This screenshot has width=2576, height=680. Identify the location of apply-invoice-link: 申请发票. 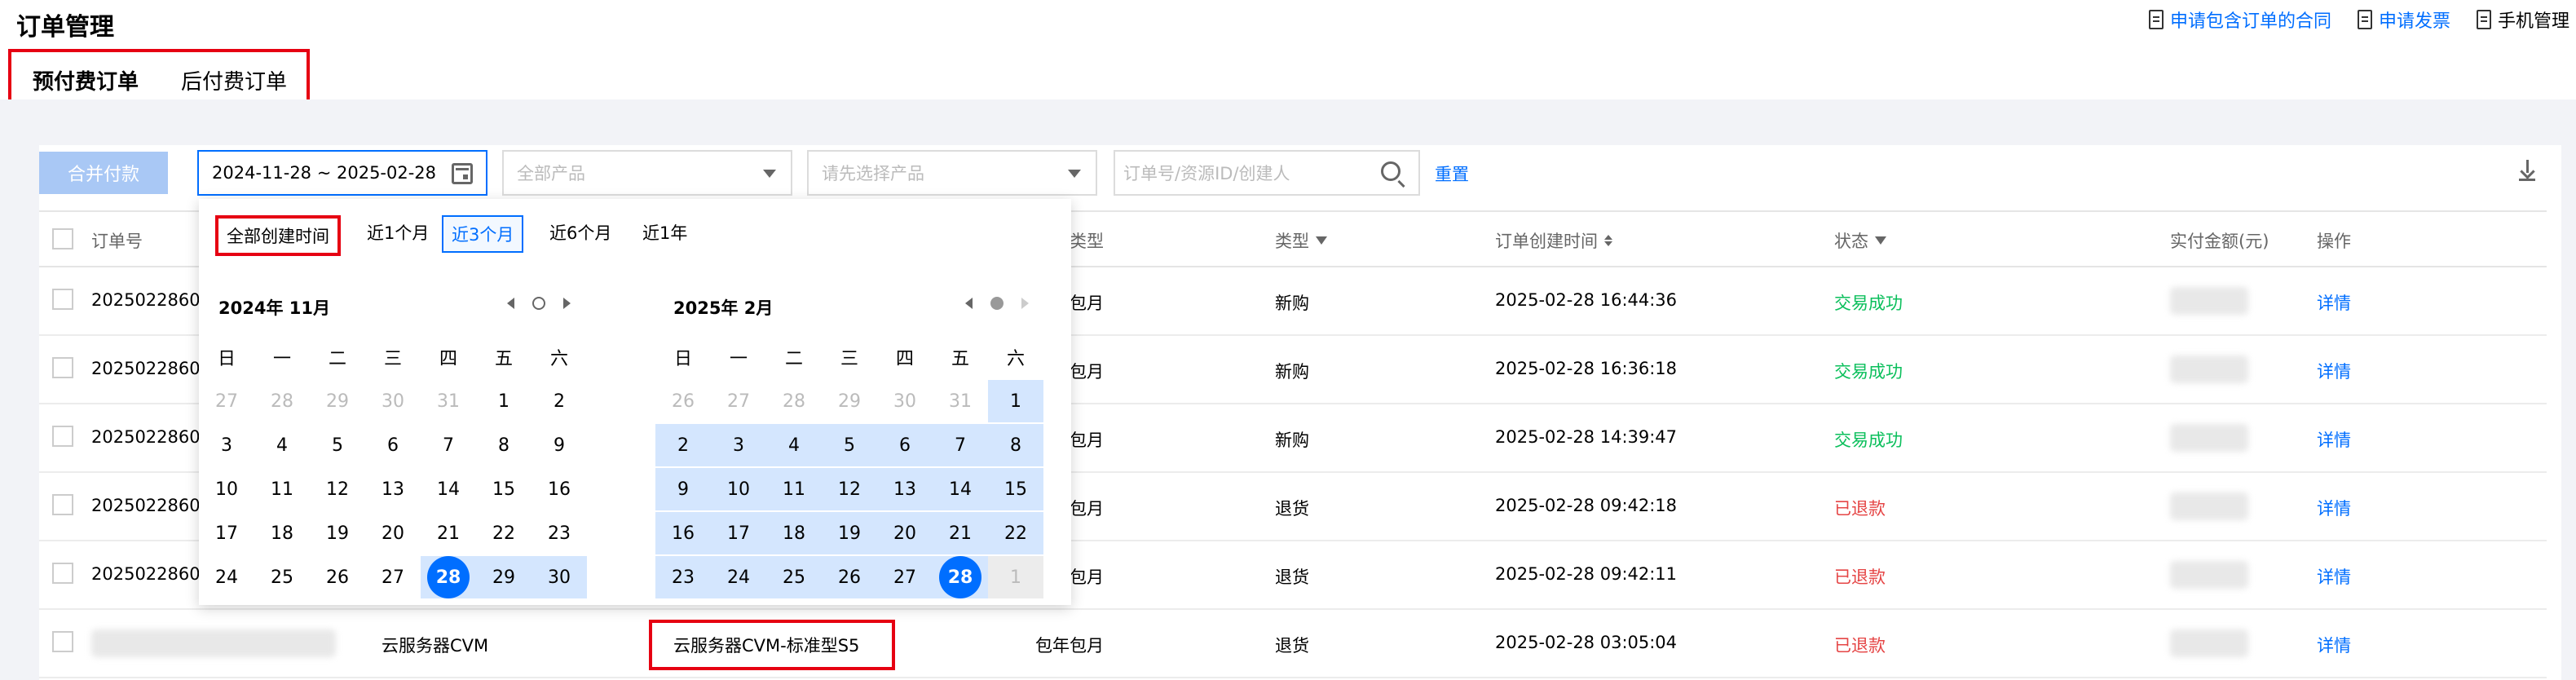
(2403, 20).